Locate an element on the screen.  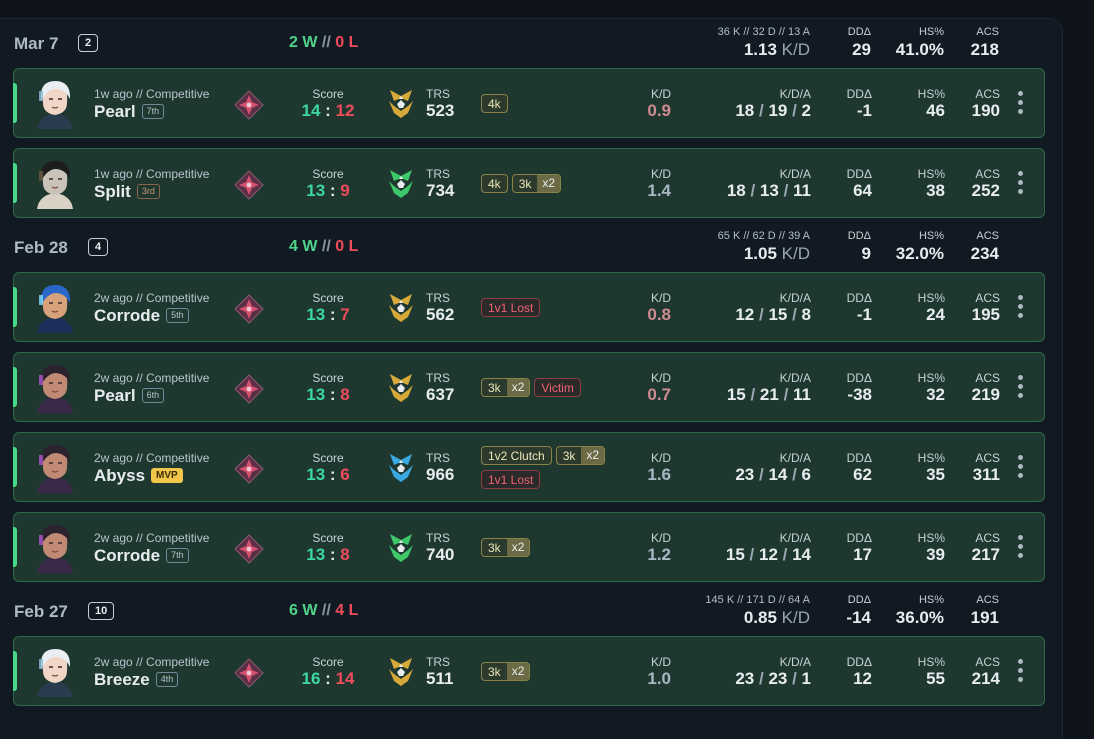
kd-label: K/D is located at coordinates (660, 174).